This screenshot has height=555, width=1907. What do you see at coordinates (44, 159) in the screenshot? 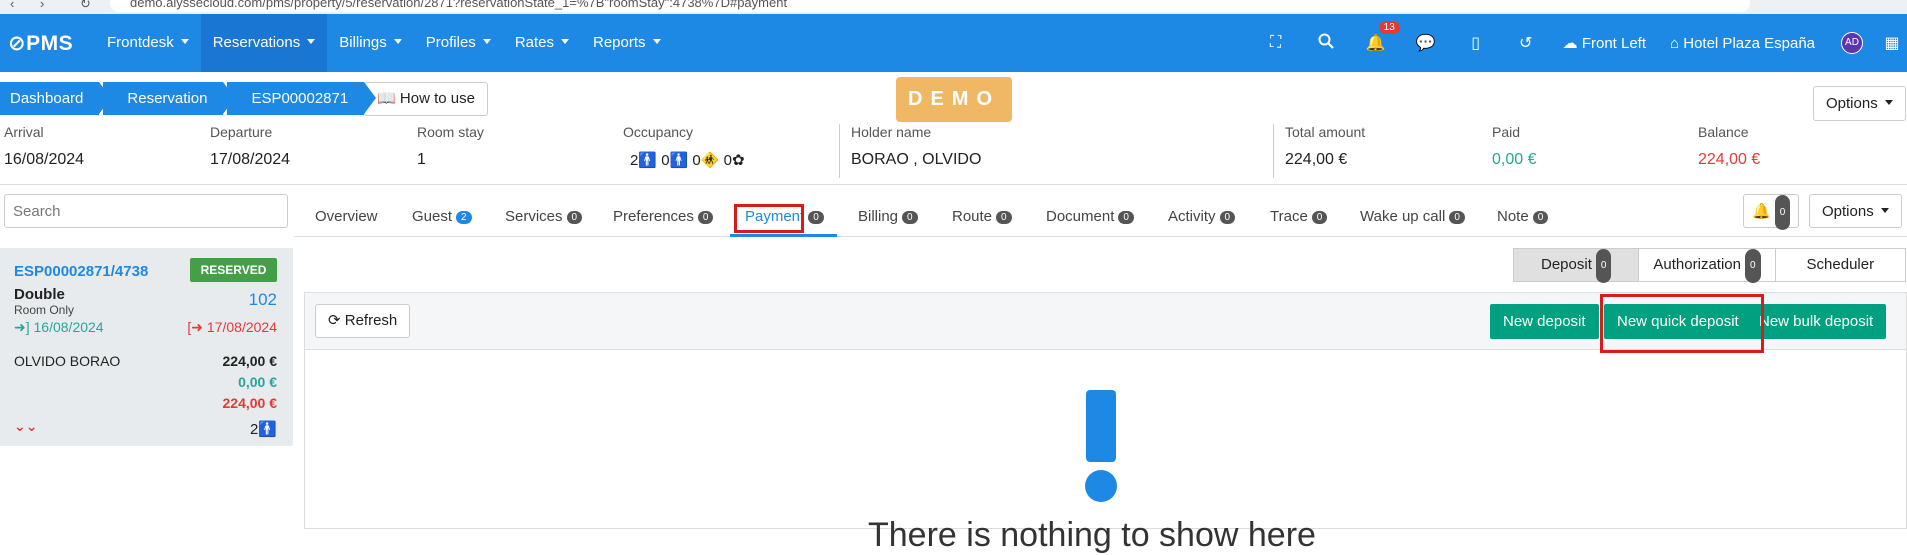
I see `arrival-value: 16/08/2024` at bounding box center [44, 159].